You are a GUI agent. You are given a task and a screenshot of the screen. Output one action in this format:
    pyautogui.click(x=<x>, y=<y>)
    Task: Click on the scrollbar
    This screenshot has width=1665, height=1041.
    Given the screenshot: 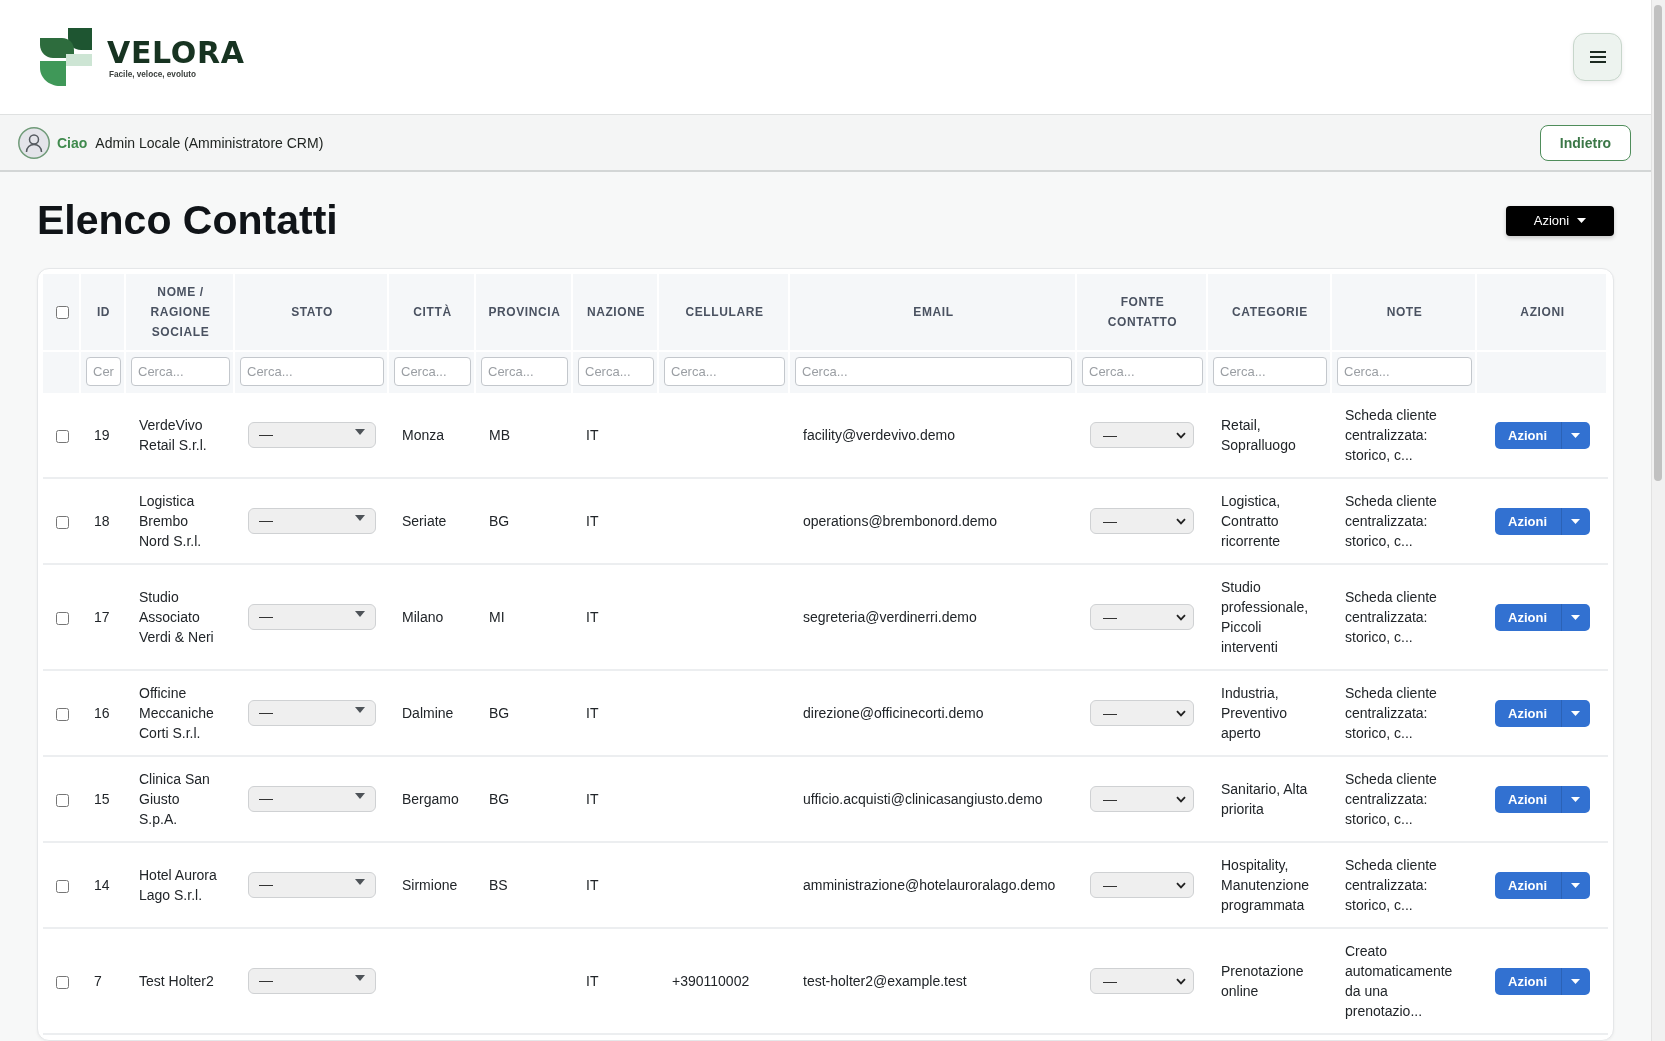 What is the action you would take?
    pyautogui.click(x=1658, y=520)
    